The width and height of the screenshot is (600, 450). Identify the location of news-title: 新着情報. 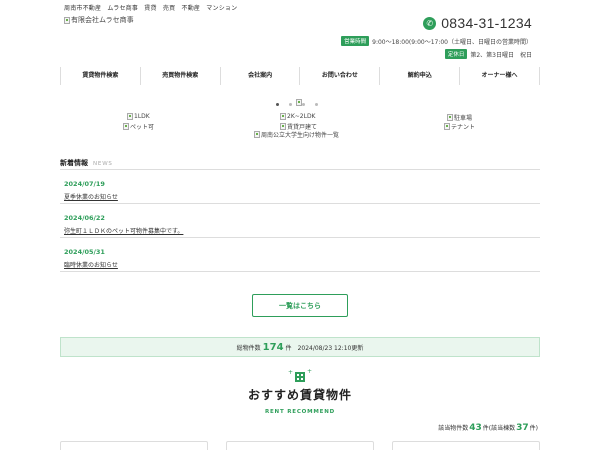
(74, 163).